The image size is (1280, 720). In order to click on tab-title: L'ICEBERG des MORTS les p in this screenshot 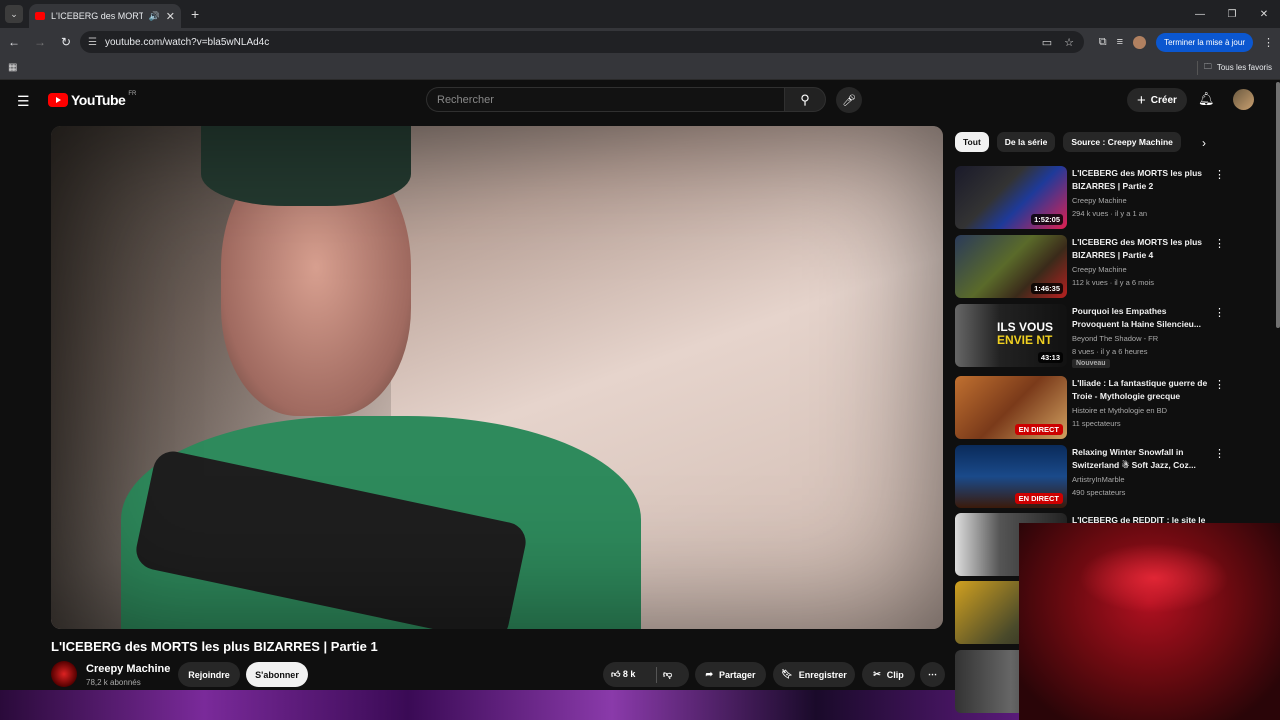, I will do `click(97, 16)`.